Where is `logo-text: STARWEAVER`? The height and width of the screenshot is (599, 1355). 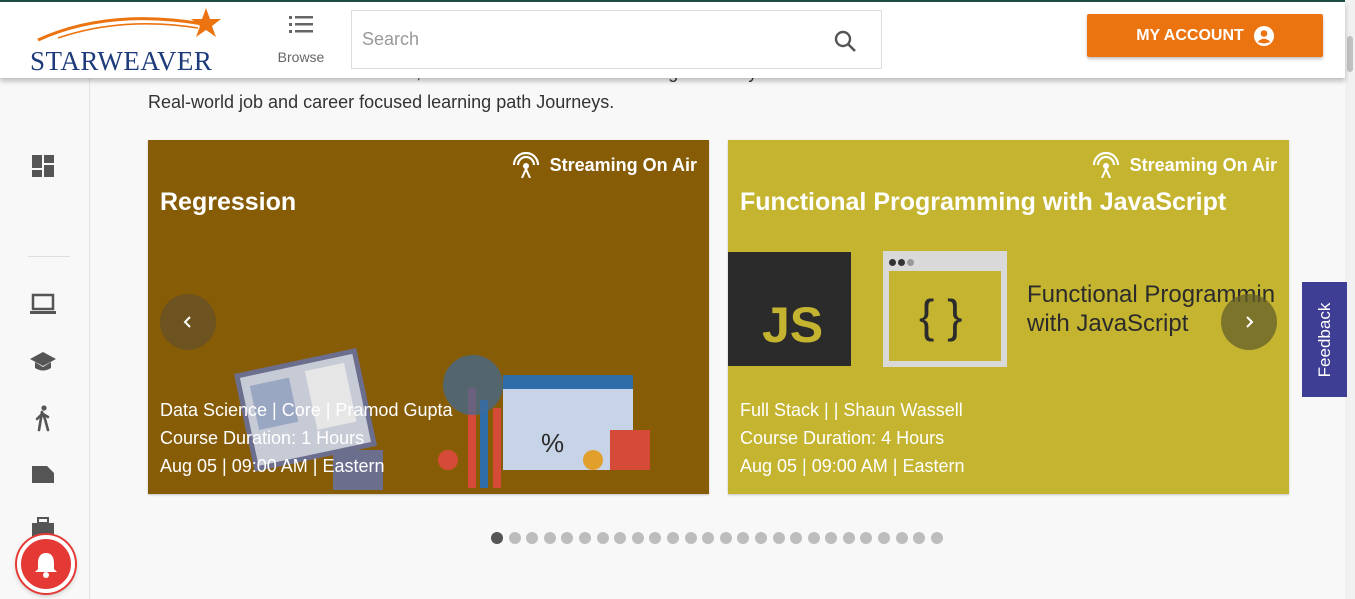
logo-text: STARWEAVER is located at coordinates (121, 61).